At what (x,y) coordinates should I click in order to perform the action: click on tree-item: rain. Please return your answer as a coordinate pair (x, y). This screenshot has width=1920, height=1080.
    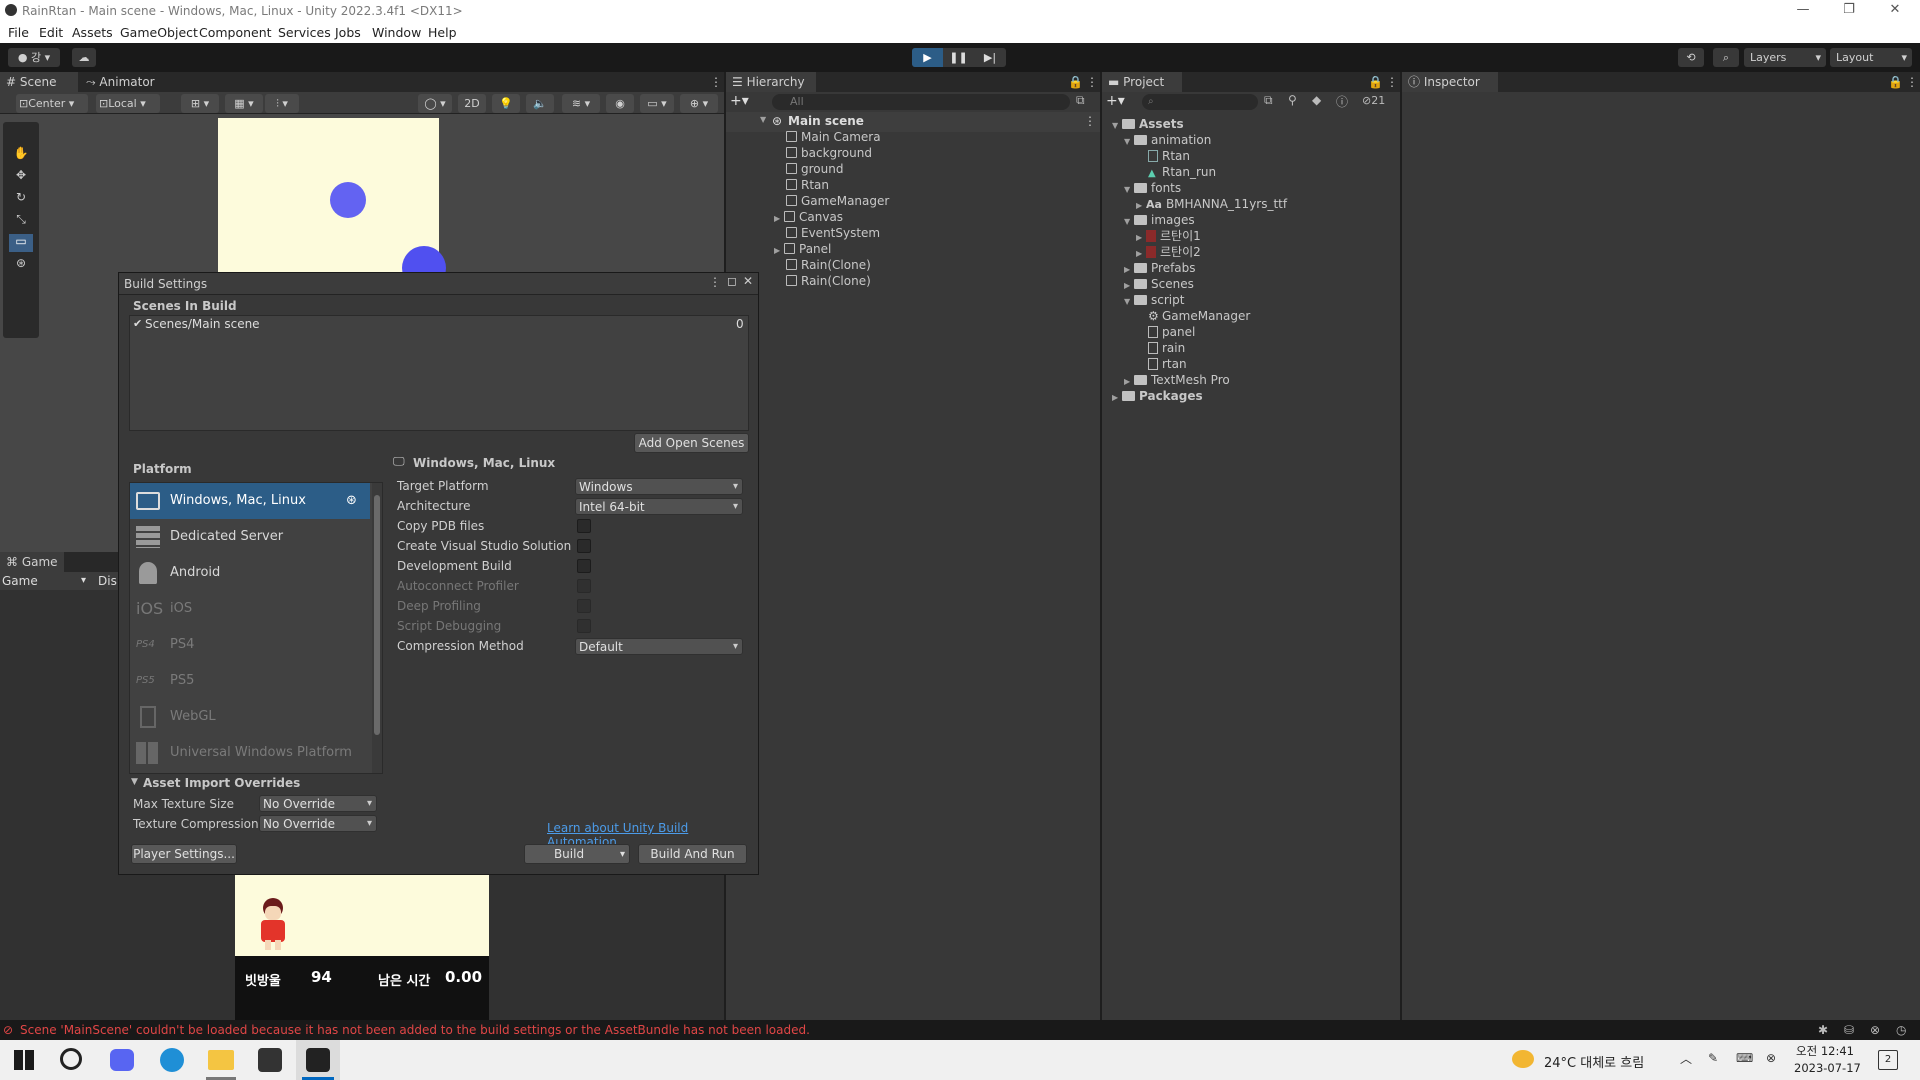
    Looking at the image, I should click on (1166, 348).